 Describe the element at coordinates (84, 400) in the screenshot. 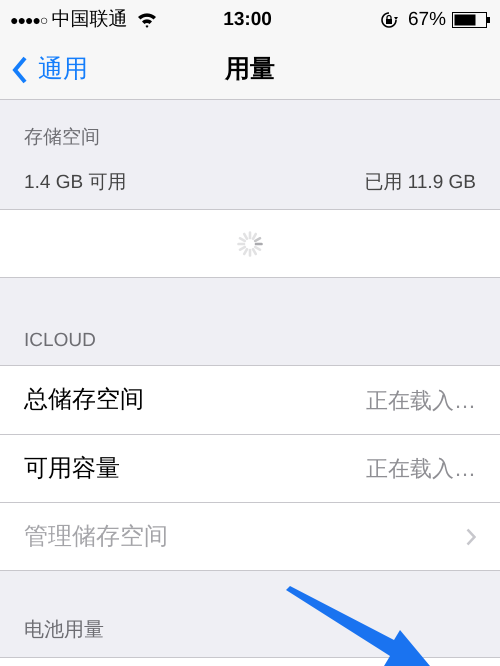

I see `row-label: 总储存空间` at that location.